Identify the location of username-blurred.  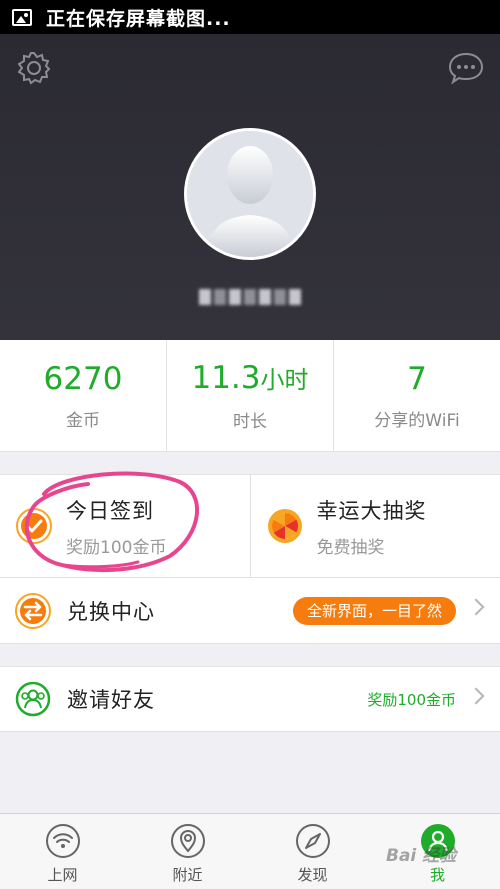
(250, 297).